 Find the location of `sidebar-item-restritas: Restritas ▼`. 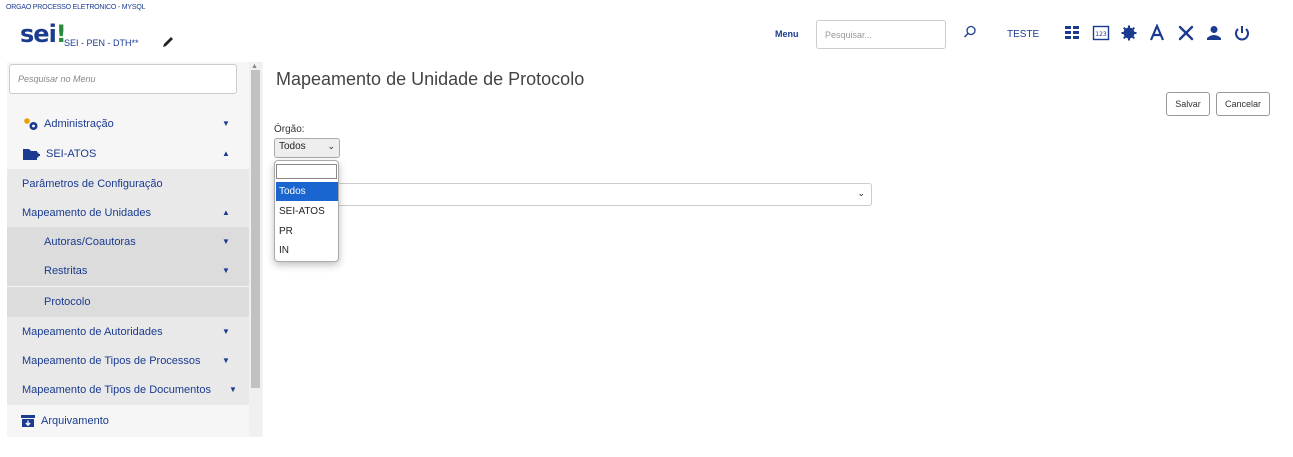

sidebar-item-restritas: Restritas ▼ is located at coordinates (128, 271).